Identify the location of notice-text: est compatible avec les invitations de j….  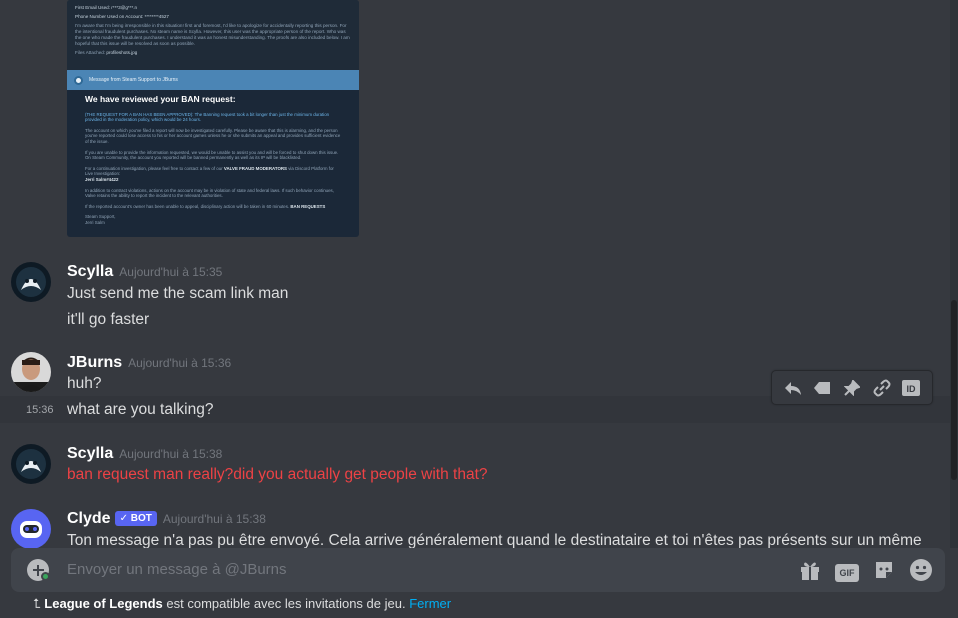
(286, 603).